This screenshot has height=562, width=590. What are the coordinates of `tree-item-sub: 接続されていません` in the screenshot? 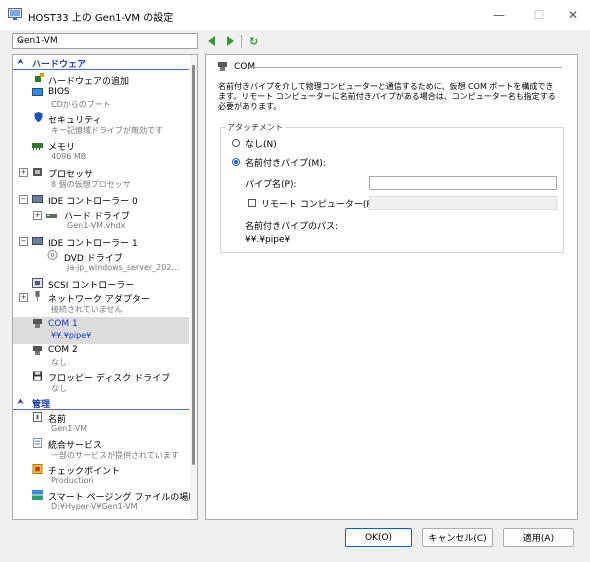 It's located at (87, 309).